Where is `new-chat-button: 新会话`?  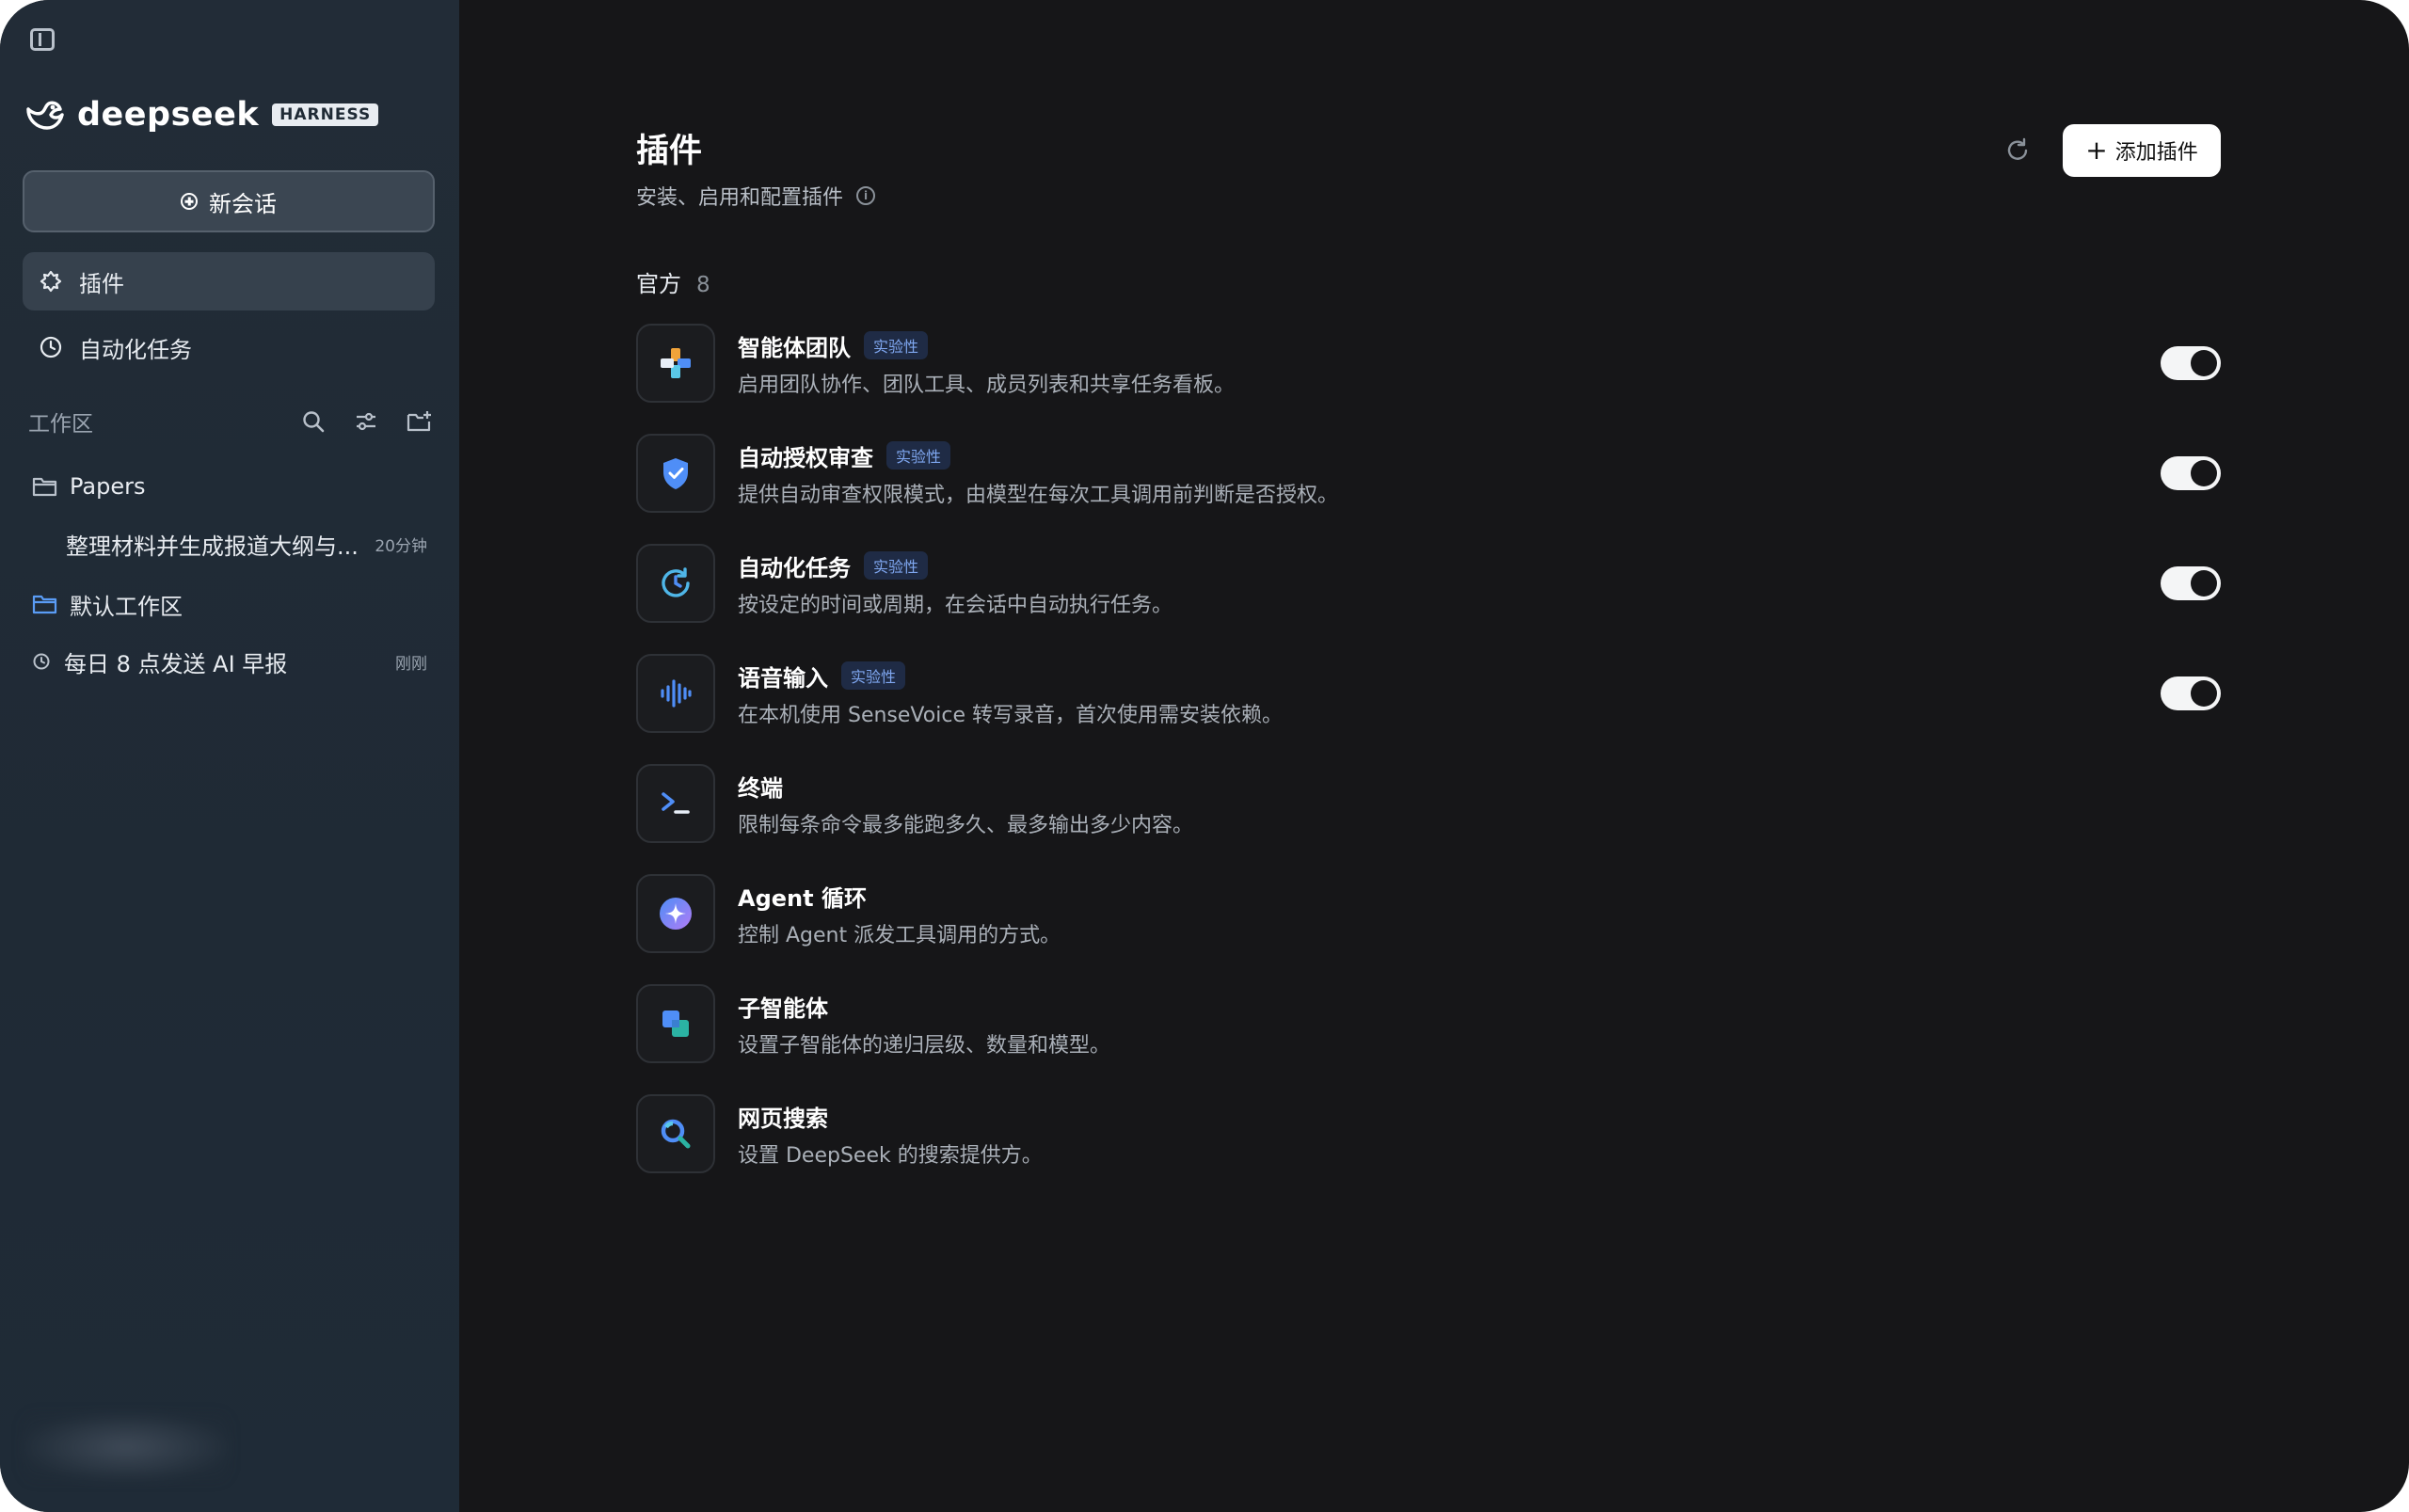
new-chat-button: 新会话 is located at coordinates (229, 201).